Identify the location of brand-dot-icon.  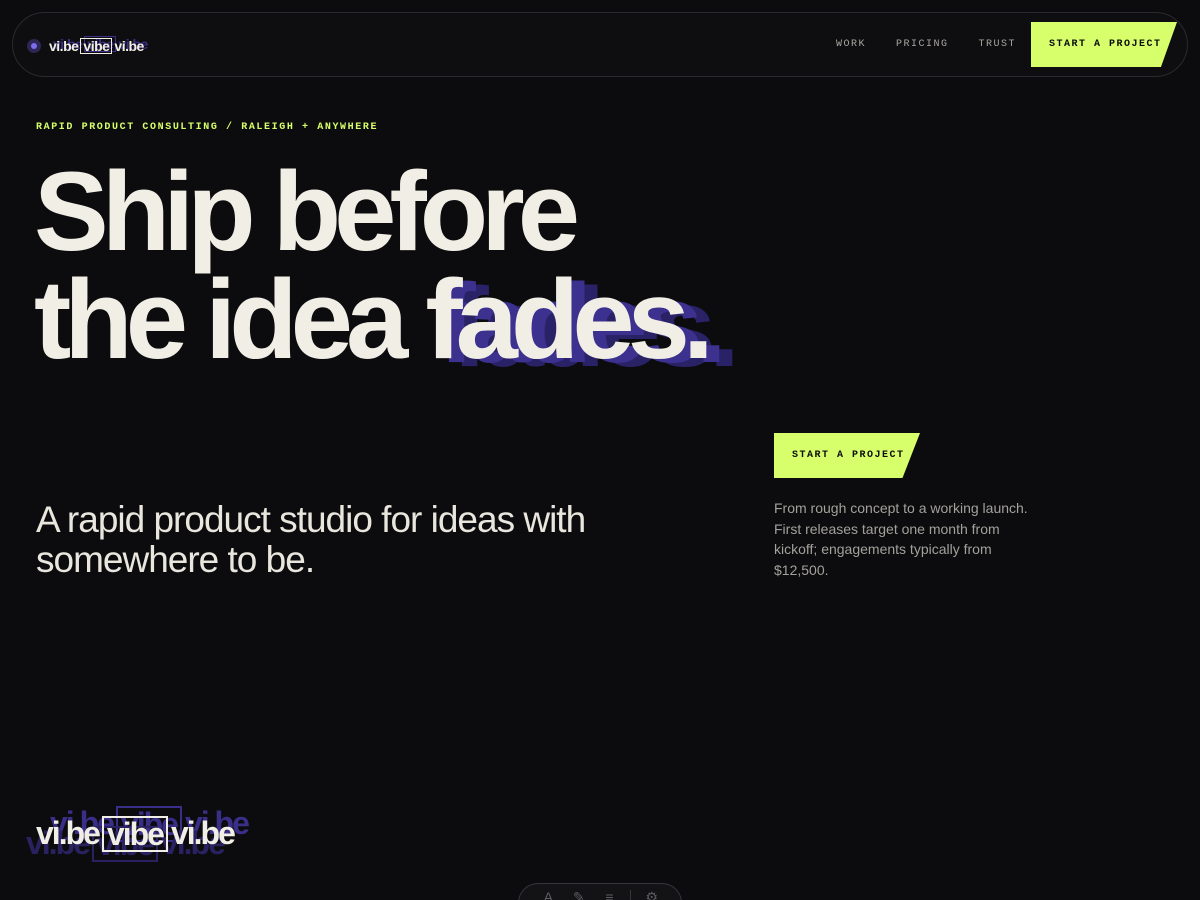
(34, 46).